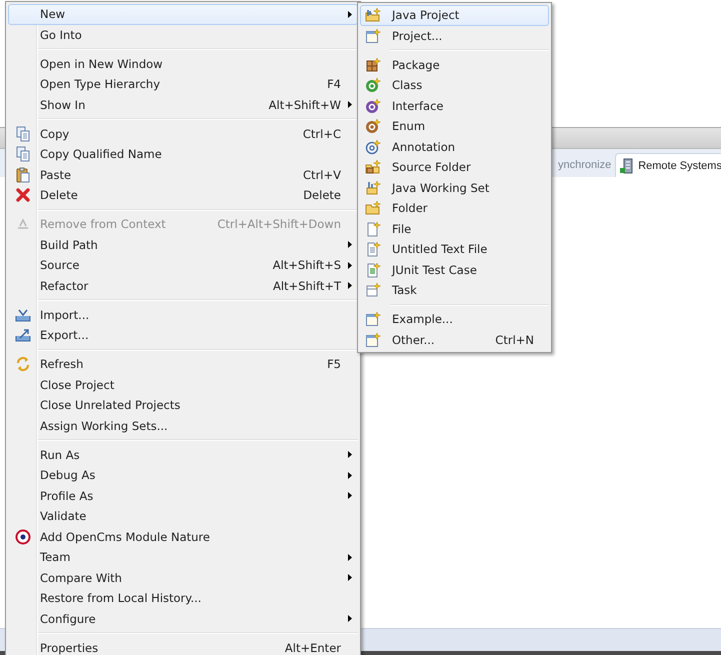 The width and height of the screenshot is (721, 655). Describe the element at coordinates (110, 405) in the screenshot. I see `menu-label: Close Unrelated Projects` at that location.